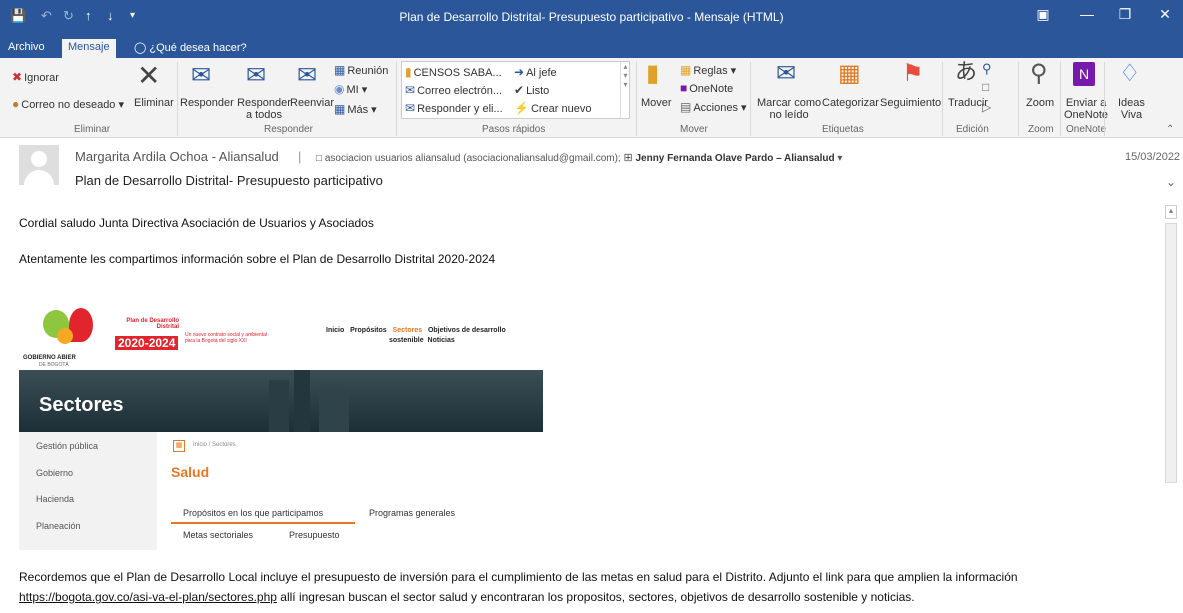  I want to click on checkbox-icon: □, so click(319, 158).